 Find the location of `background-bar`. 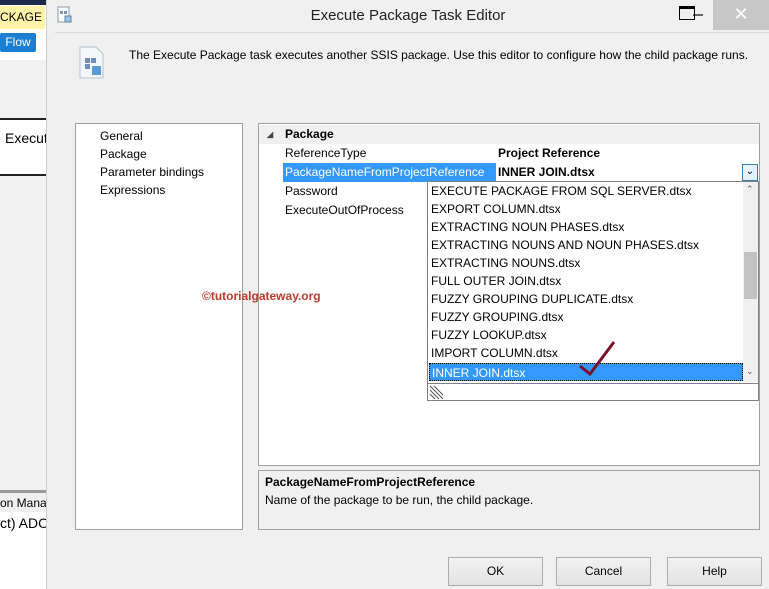

background-bar is located at coordinates (23, 2).